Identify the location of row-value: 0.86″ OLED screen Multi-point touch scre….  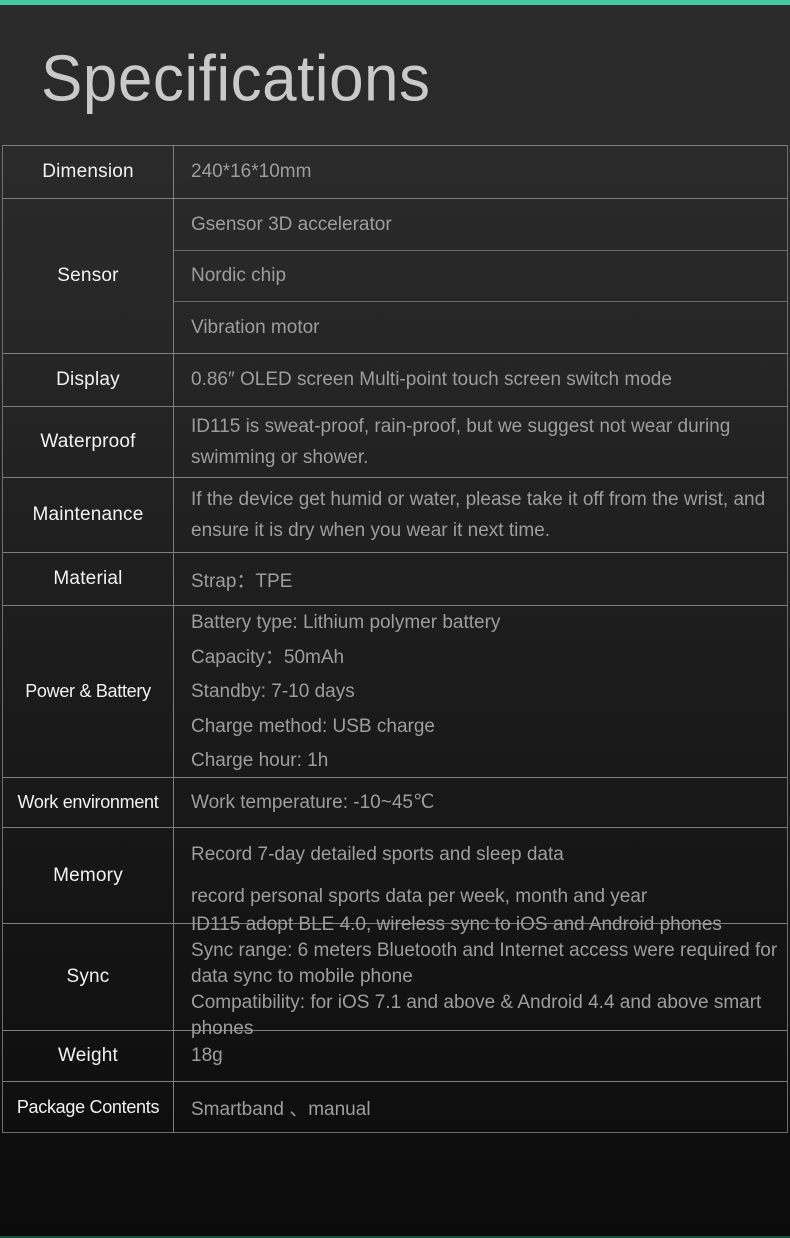
(480, 380).